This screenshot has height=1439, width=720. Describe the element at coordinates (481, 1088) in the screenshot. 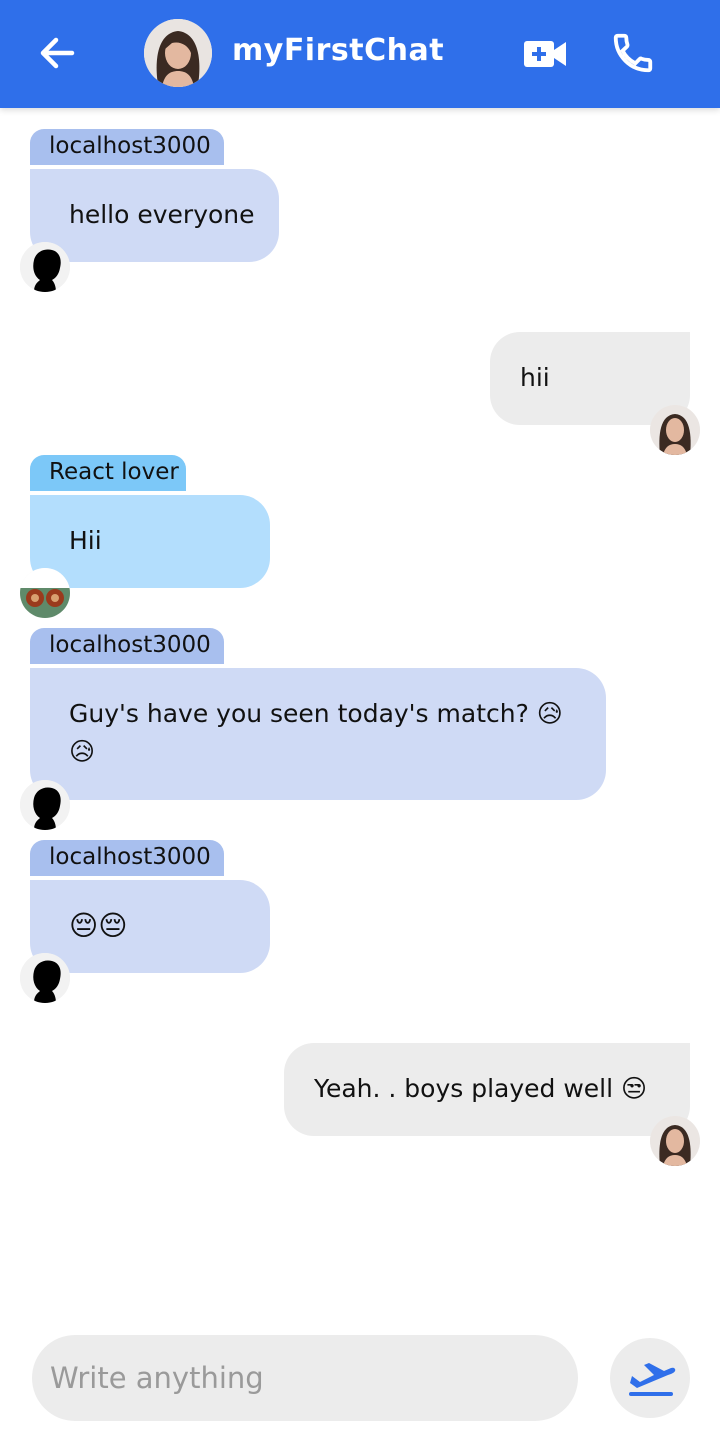

I see `message-text: Yeah. . boys played well 😒` at that location.